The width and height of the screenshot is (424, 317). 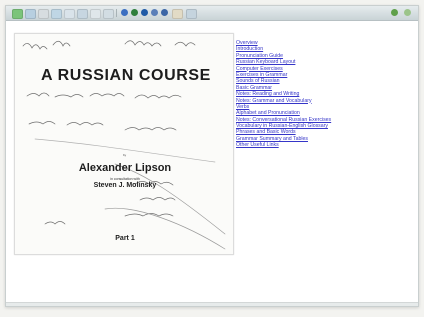 What do you see at coordinates (125, 168) in the screenshot?
I see `cover-author: Alexander Lipson` at bounding box center [125, 168].